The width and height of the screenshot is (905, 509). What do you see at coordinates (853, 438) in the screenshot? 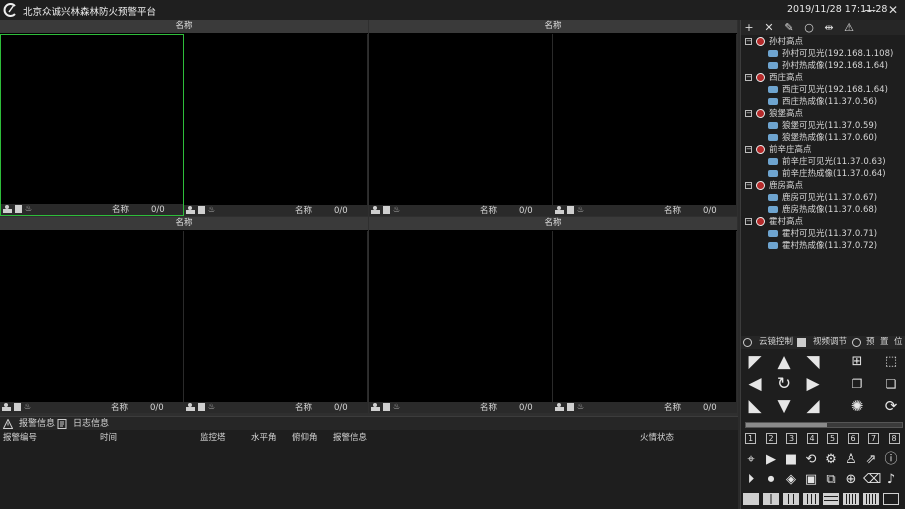
I see `preset-button: 6` at bounding box center [853, 438].